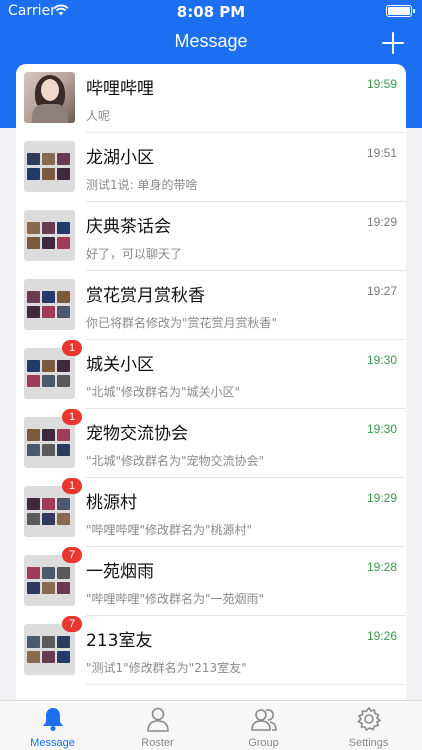 The height and width of the screenshot is (750, 422). I want to click on last-message: "测试1"修改群名为"213室友", so click(166, 668).